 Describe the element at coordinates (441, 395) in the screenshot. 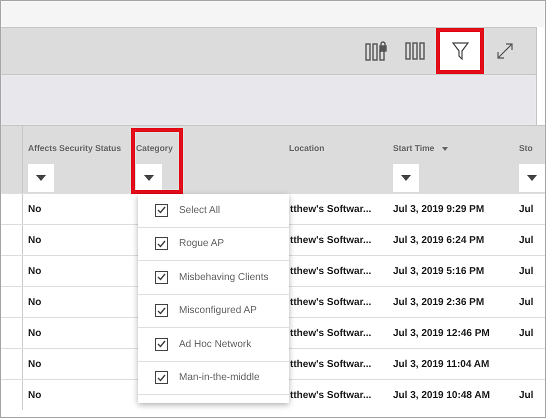

I see `table-cell-text: Jul 3, 2019 10:48 AM` at that location.